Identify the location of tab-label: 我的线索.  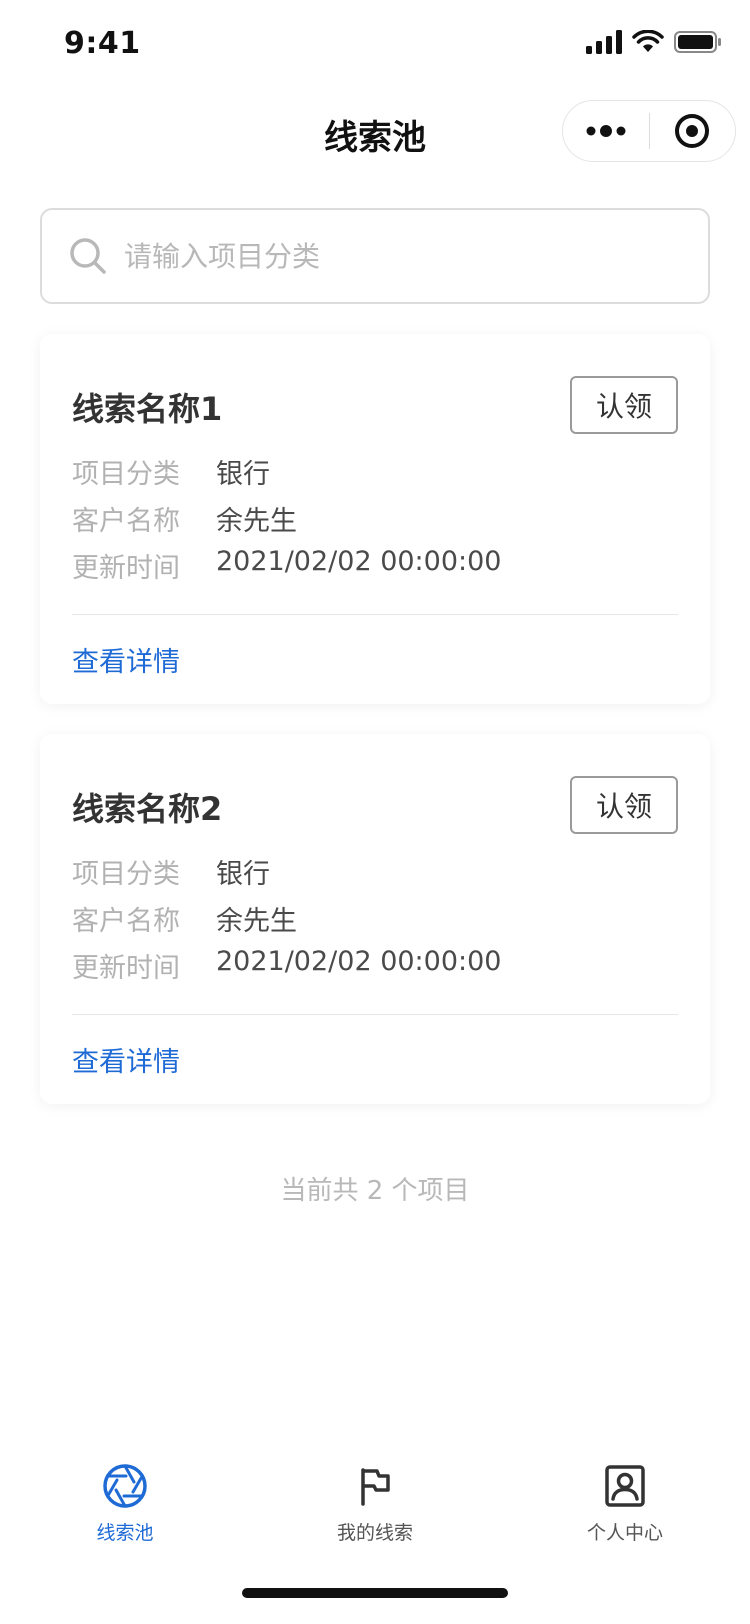
(374, 1533).